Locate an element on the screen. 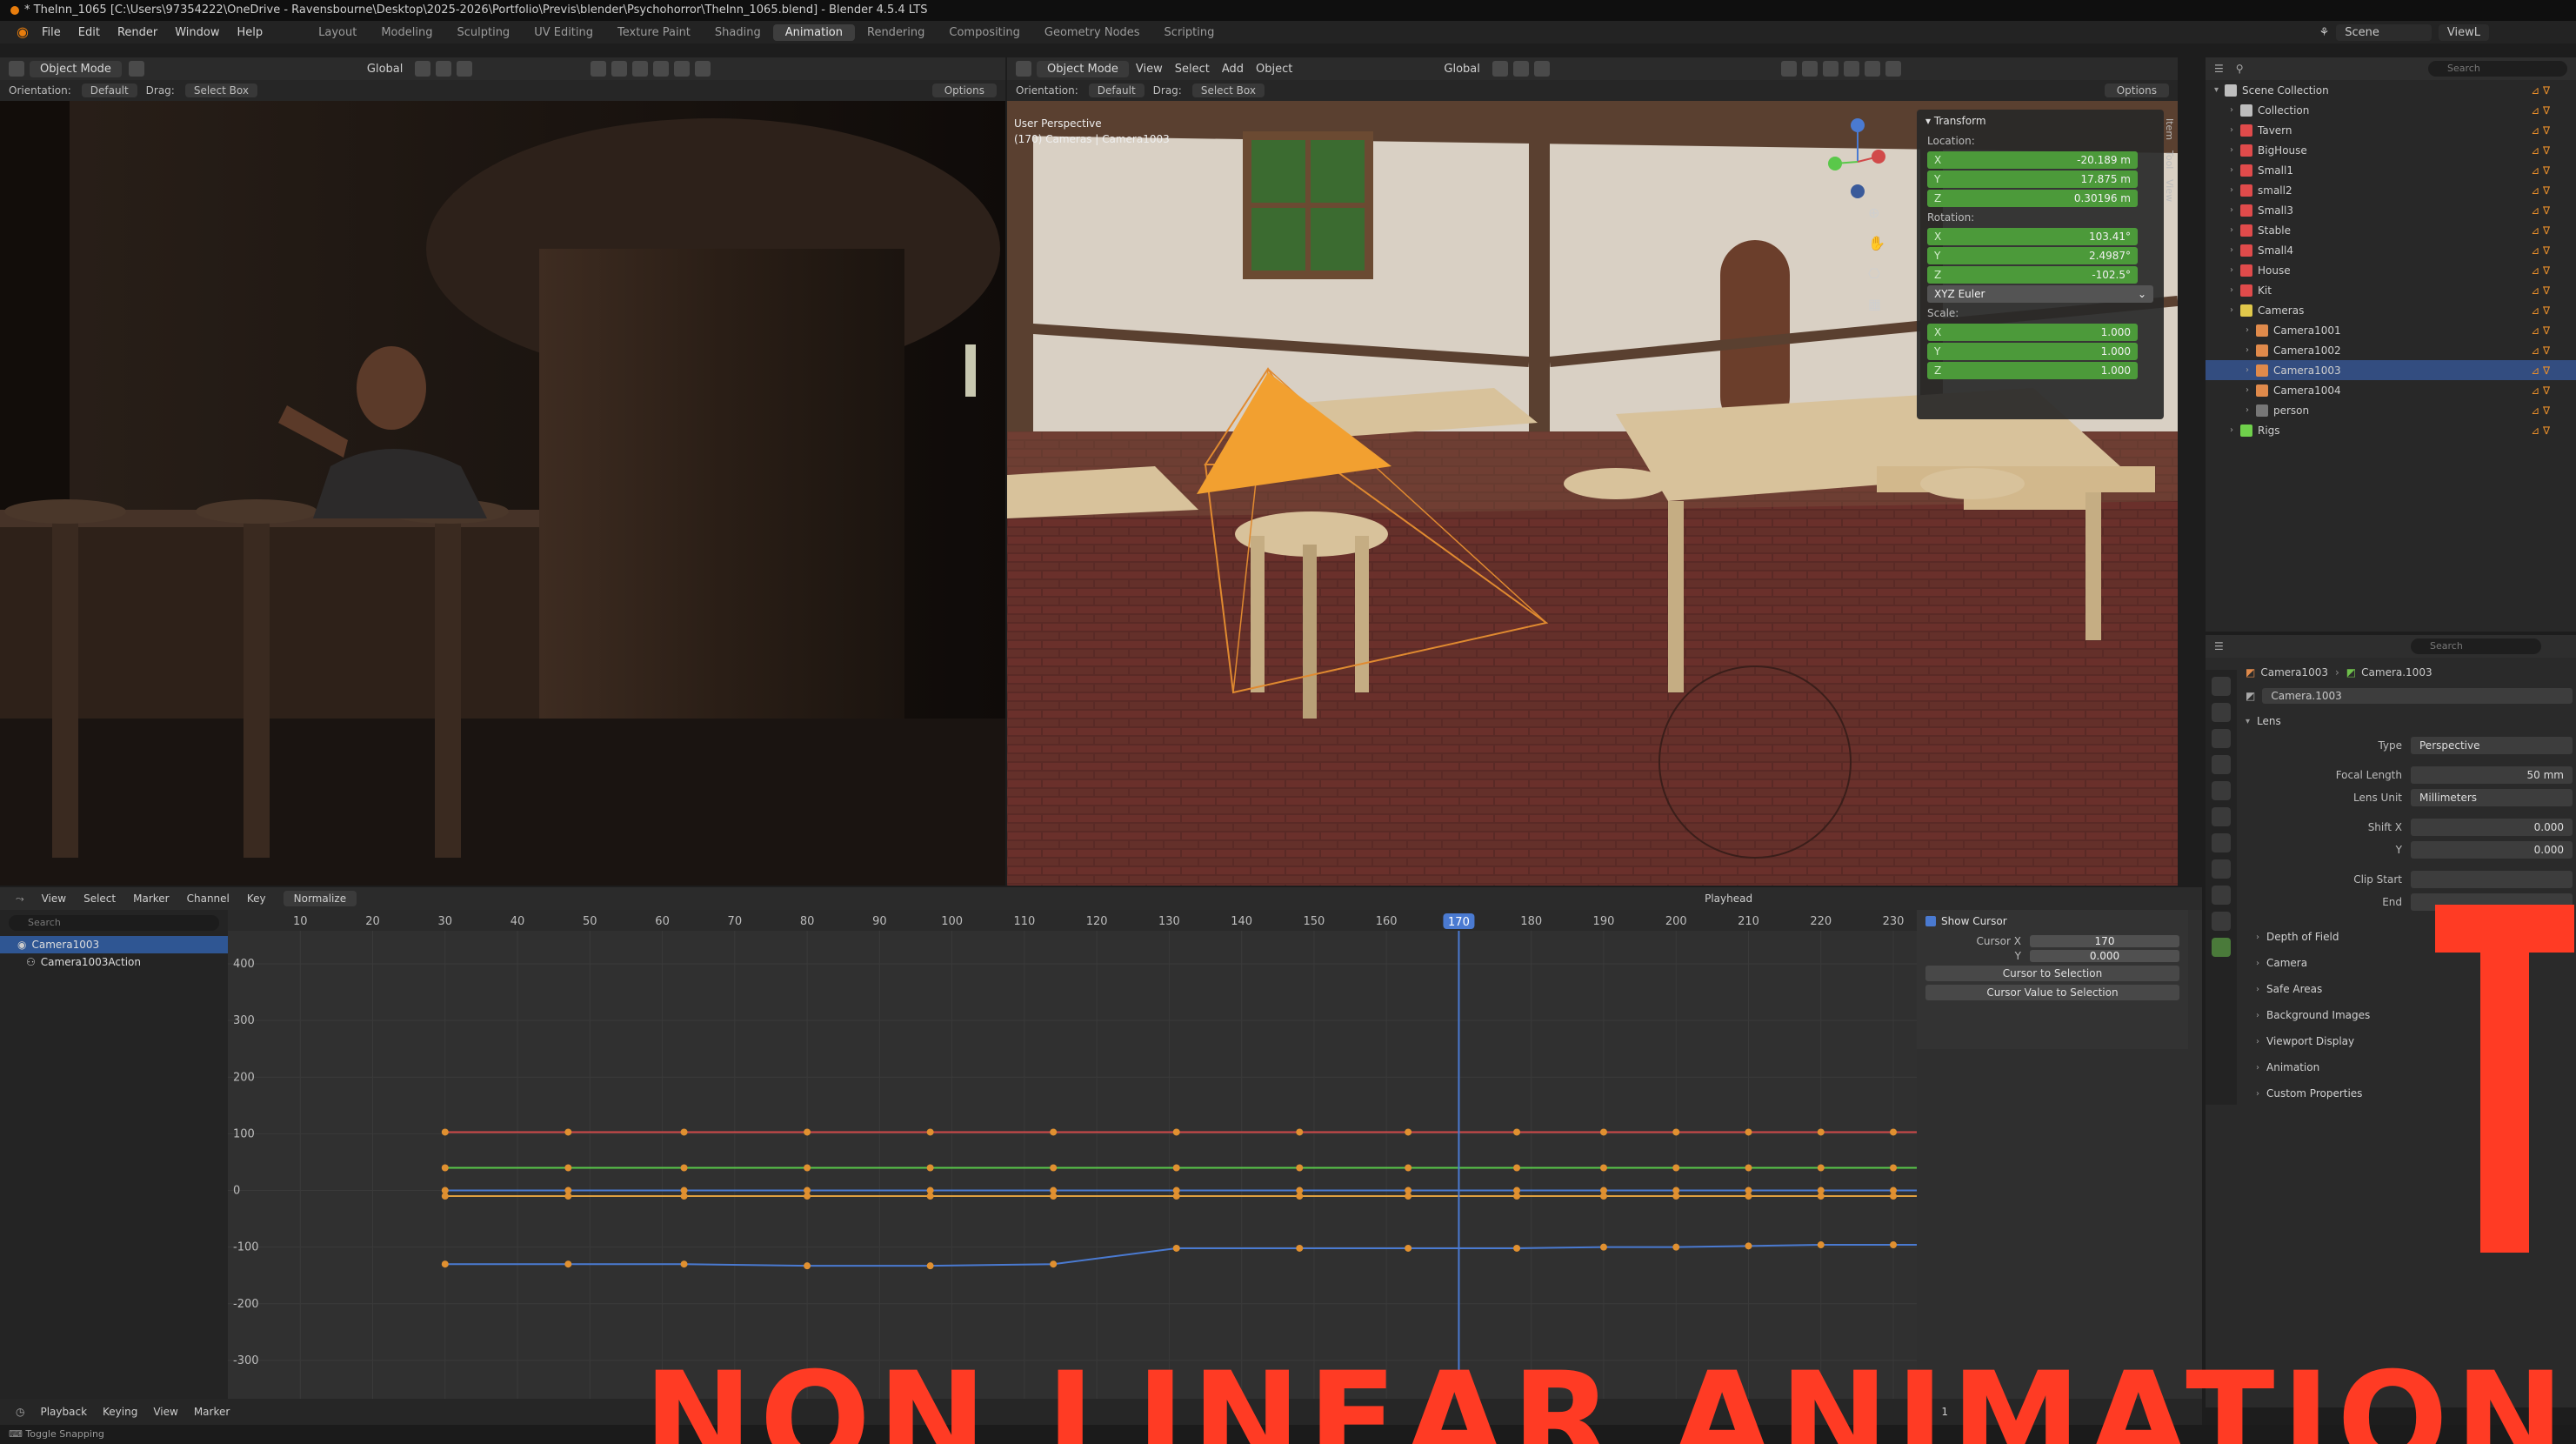 This screenshot has width=2576, height=1444. location-y-field: Y 17.875 m is located at coordinates (2032, 179).